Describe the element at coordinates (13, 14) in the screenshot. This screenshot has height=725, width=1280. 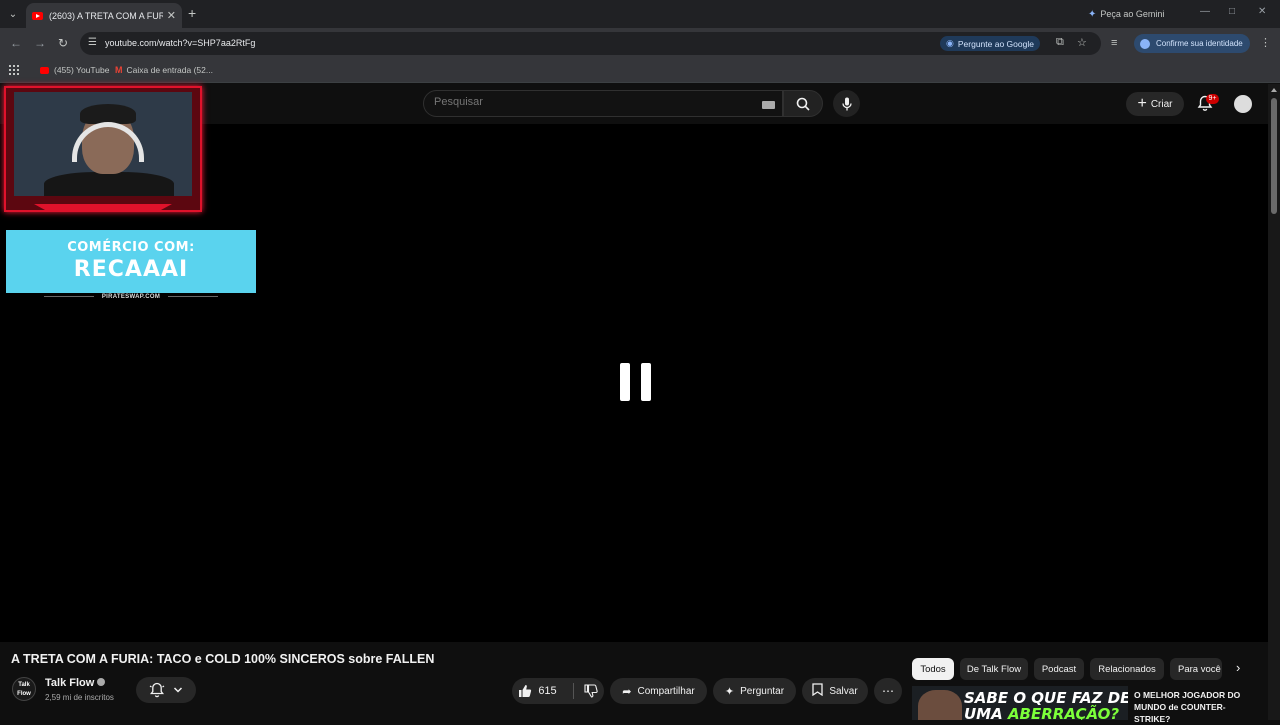
I see `tab-search-chevron-icon: ⌄` at that location.